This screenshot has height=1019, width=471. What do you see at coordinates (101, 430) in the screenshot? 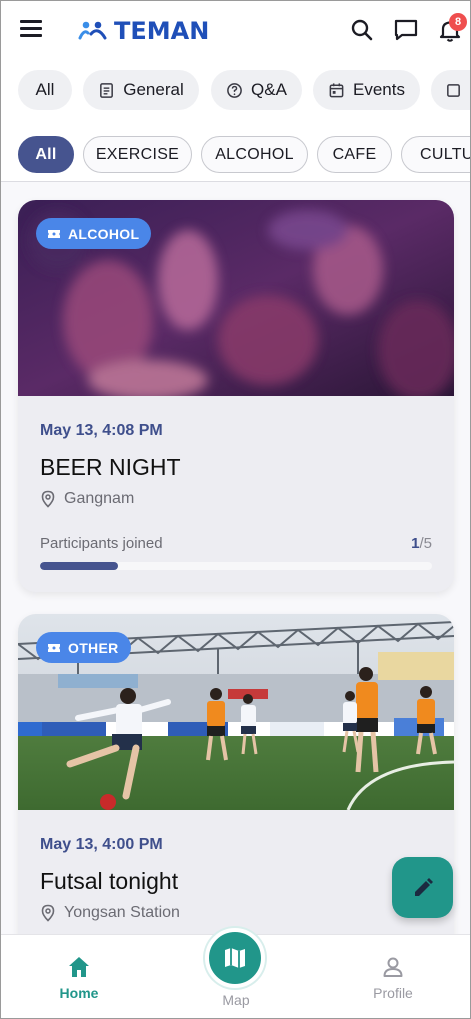
I see `post-date: May 13, 4:08 PM` at bounding box center [101, 430].